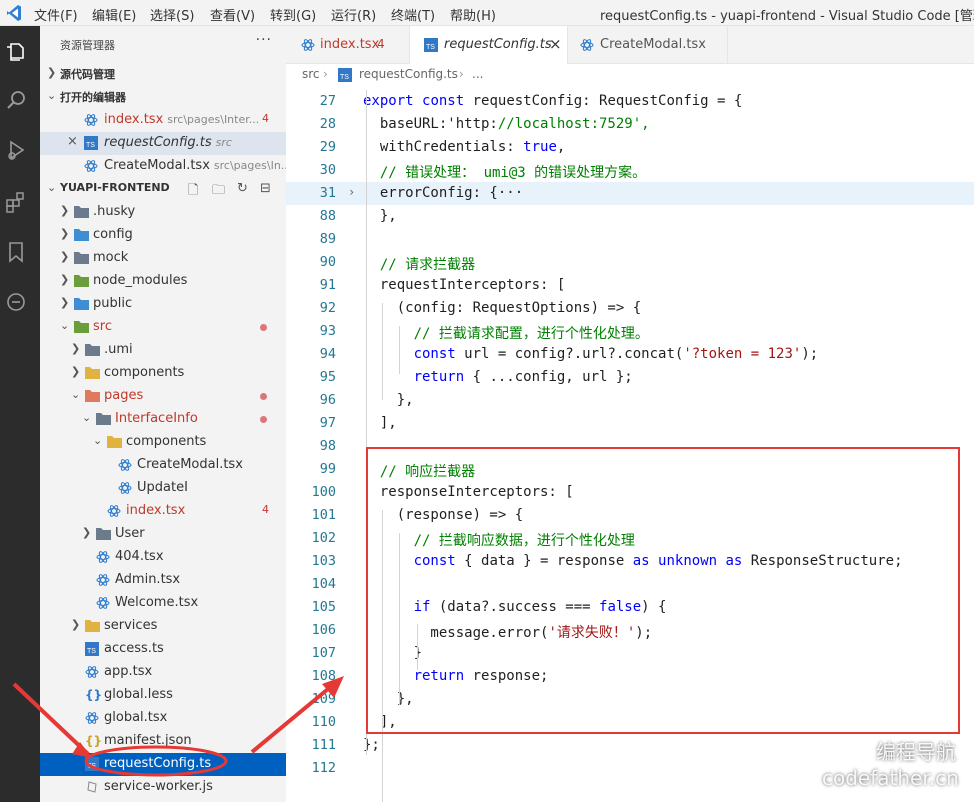 This screenshot has height=802, width=974. Describe the element at coordinates (630, 262) in the screenshot. I see `code-line: 90 // 请求拦截器` at that location.